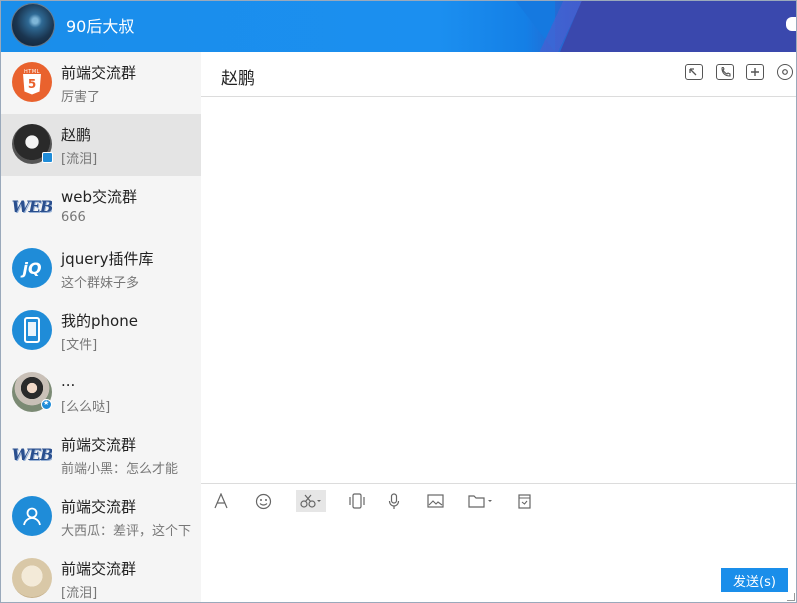 This screenshot has width=797, height=603. What do you see at coordinates (100, 393) in the screenshot?
I see `conversation-item: ... [么么哒]` at bounding box center [100, 393].